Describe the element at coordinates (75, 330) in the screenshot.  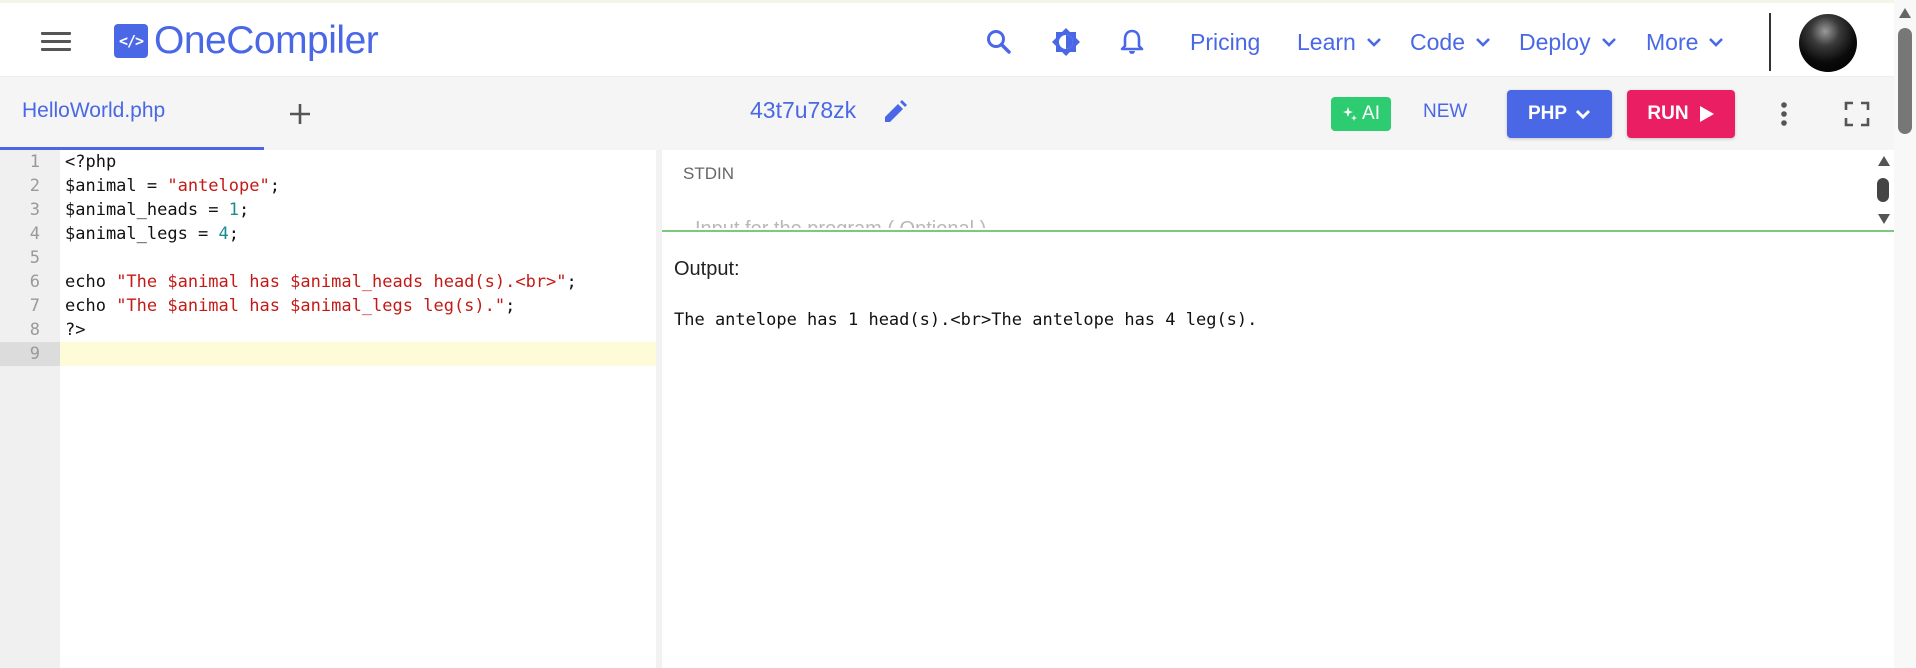
I see `code-line: ?>` at that location.